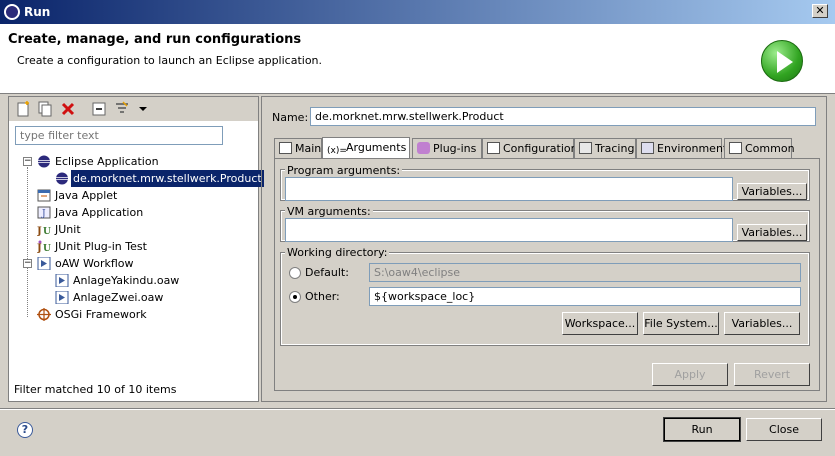 The image size is (835, 456). I want to click on vm-arguments-field, so click(509, 230).